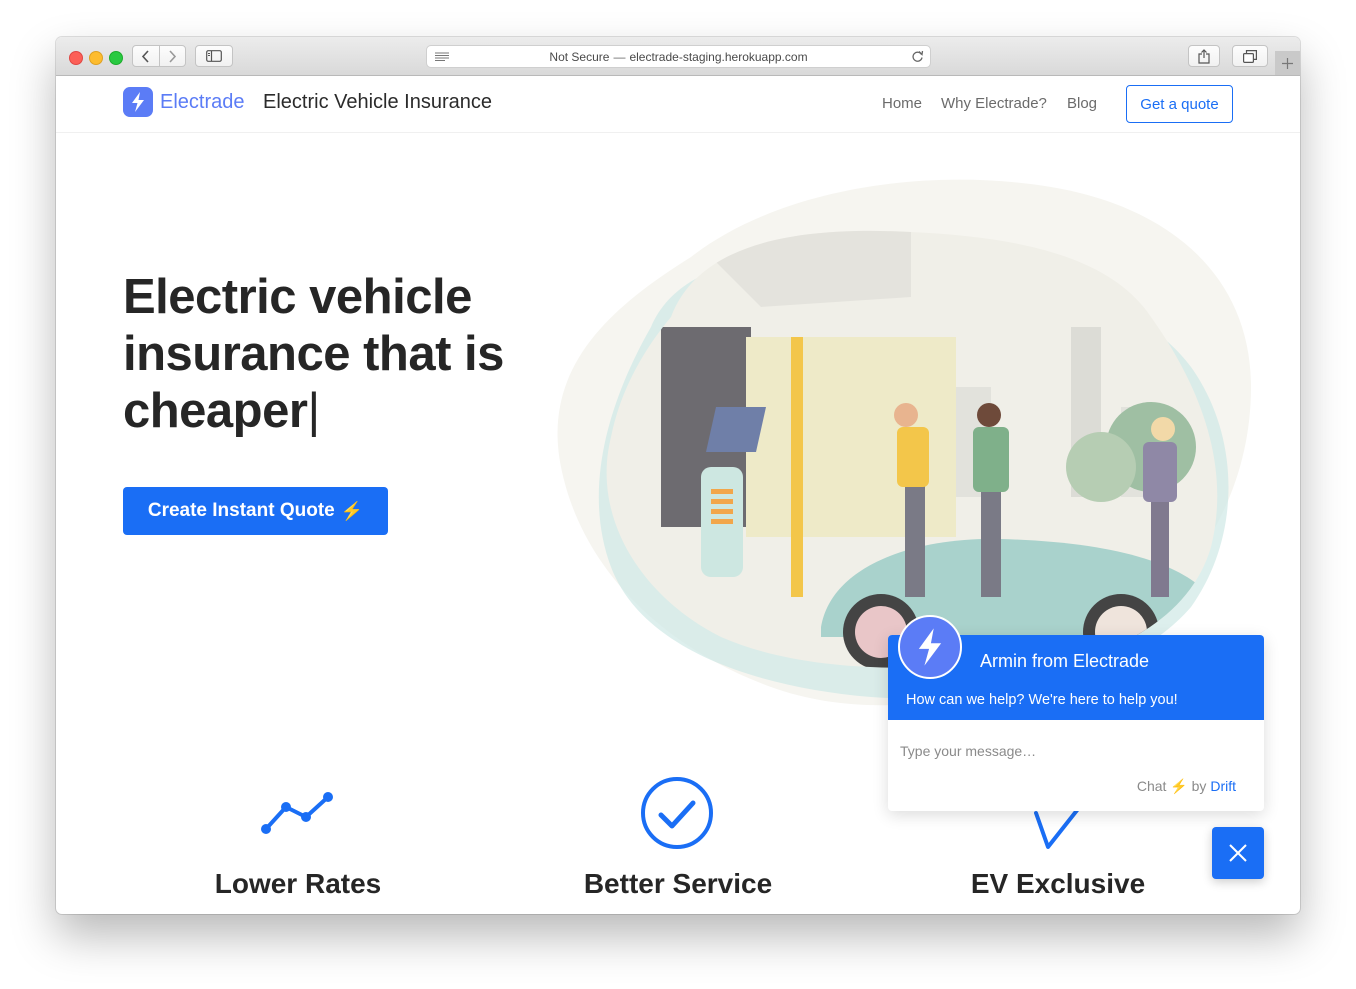 This screenshot has width=1356, height=989. What do you see at coordinates (298, 883) in the screenshot?
I see `feature-title-lower-rates: Lower Rates` at bounding box center [298, 883].